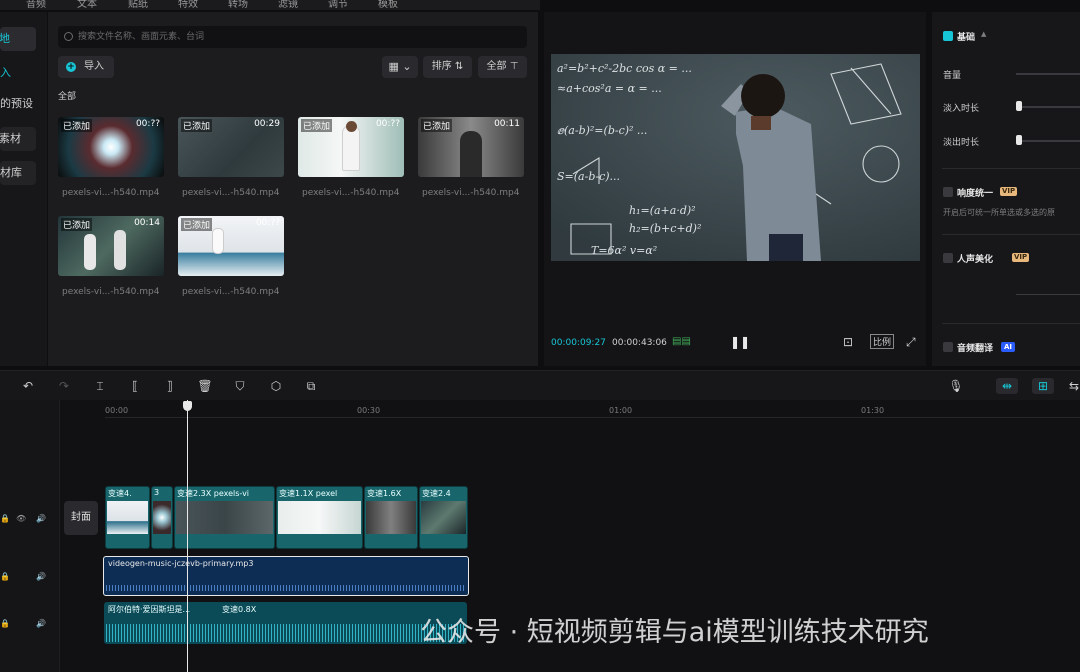 The image size is (1080, 672). Describe the element at coordinates (288, 5) in the screenshot. I see `tab-filters: 滤镜` at that location.